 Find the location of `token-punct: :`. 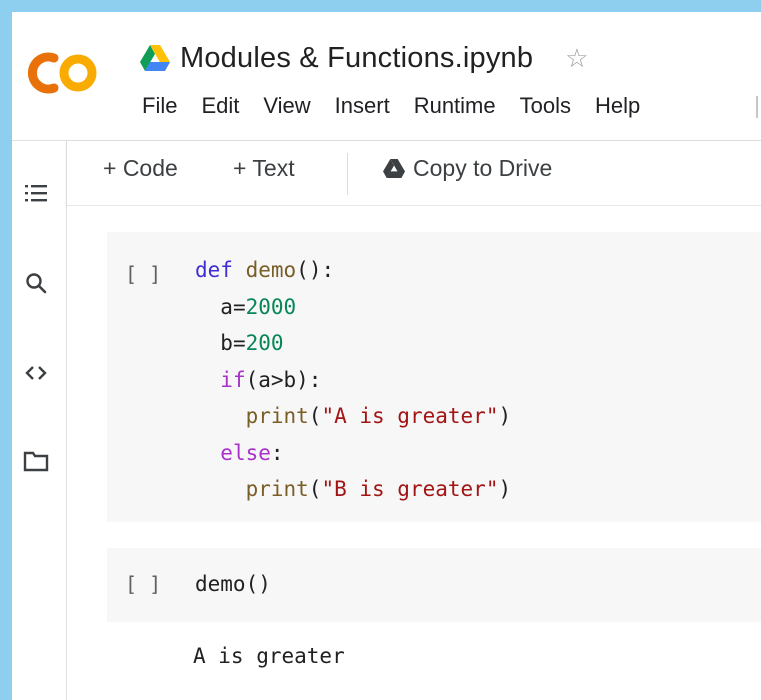

token-punct: : is located at coordinates (277, 452).